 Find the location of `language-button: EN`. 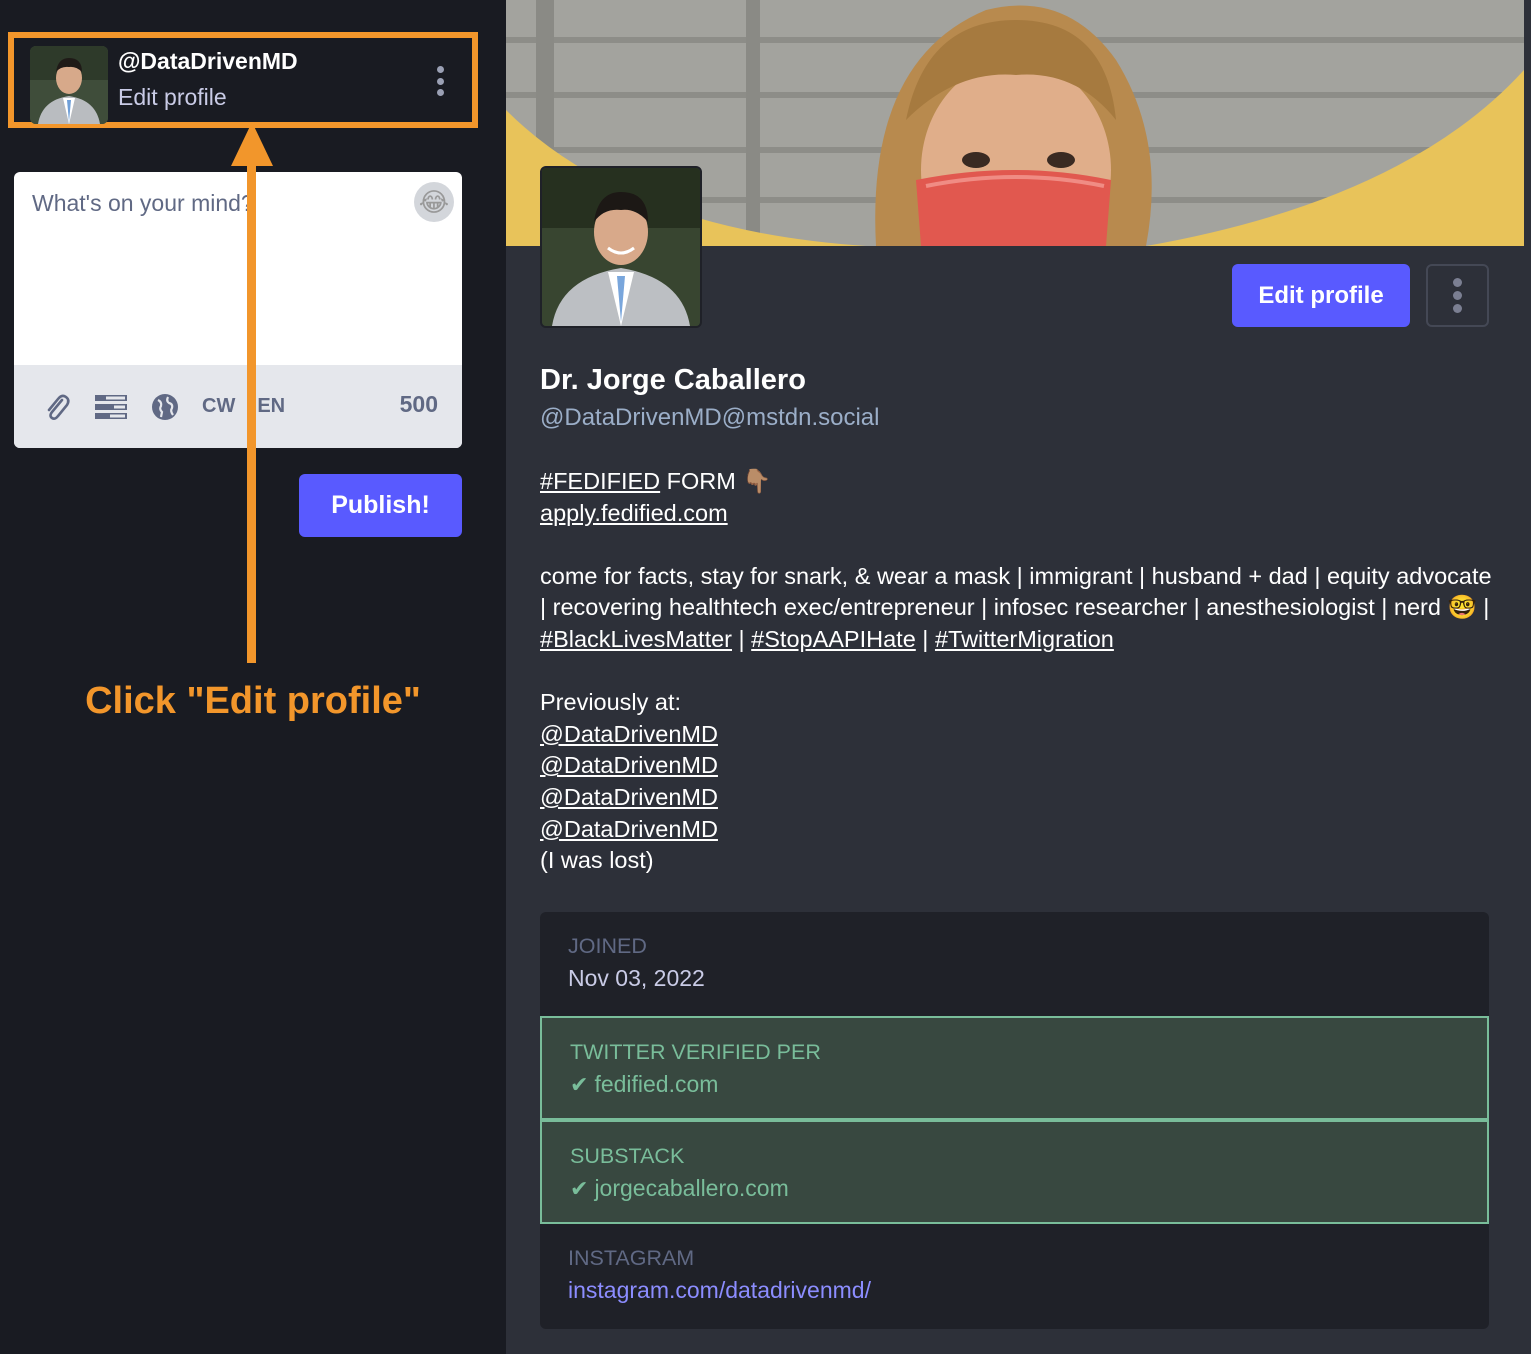

language-button: EN is located at coordinates (271, 406).